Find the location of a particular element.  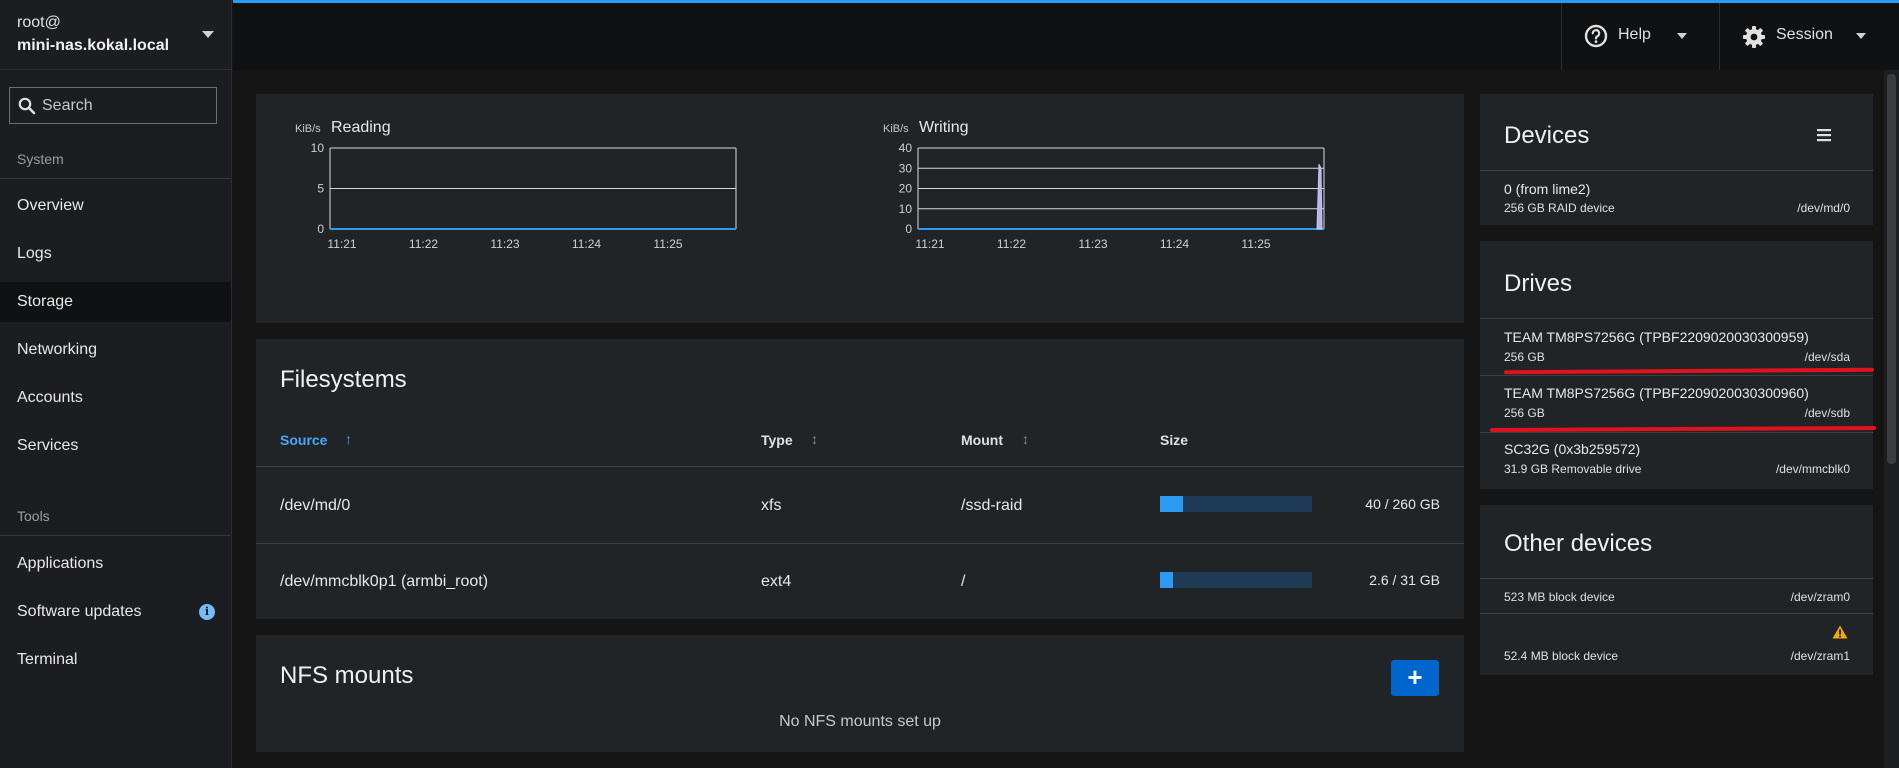

help-label: Help is located at coordinates (1634, 34).